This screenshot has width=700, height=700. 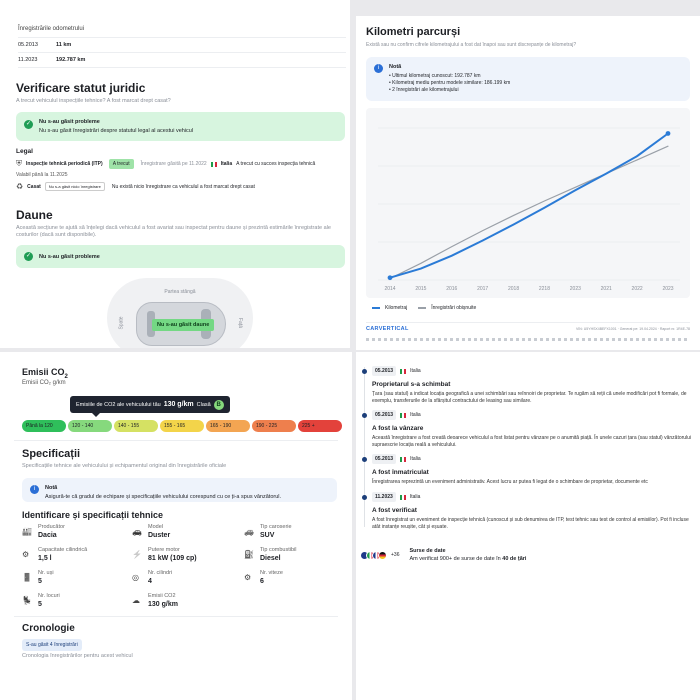 I want to click on shield-icon: ⛨, so click(x=19, y=163).